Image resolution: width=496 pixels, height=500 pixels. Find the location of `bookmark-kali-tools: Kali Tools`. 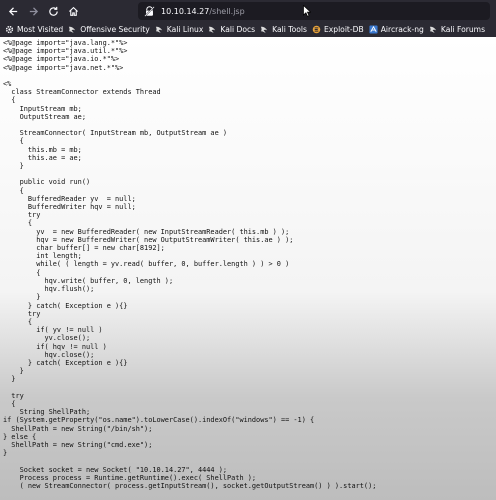

bookmark-kali-tools: Kali Tools is located at coordinates (283, 29).